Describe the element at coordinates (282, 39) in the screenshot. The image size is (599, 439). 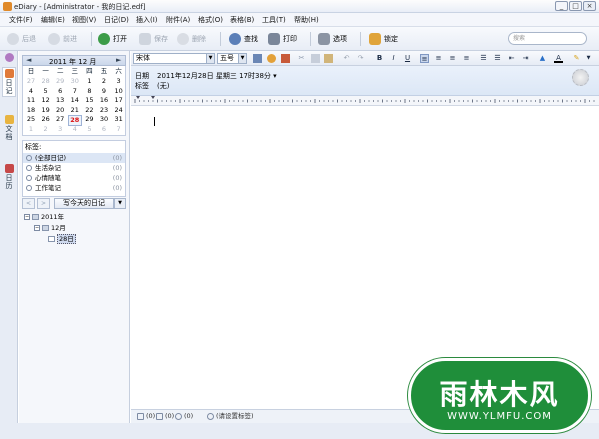
I see `print-button: 打印` at that location.